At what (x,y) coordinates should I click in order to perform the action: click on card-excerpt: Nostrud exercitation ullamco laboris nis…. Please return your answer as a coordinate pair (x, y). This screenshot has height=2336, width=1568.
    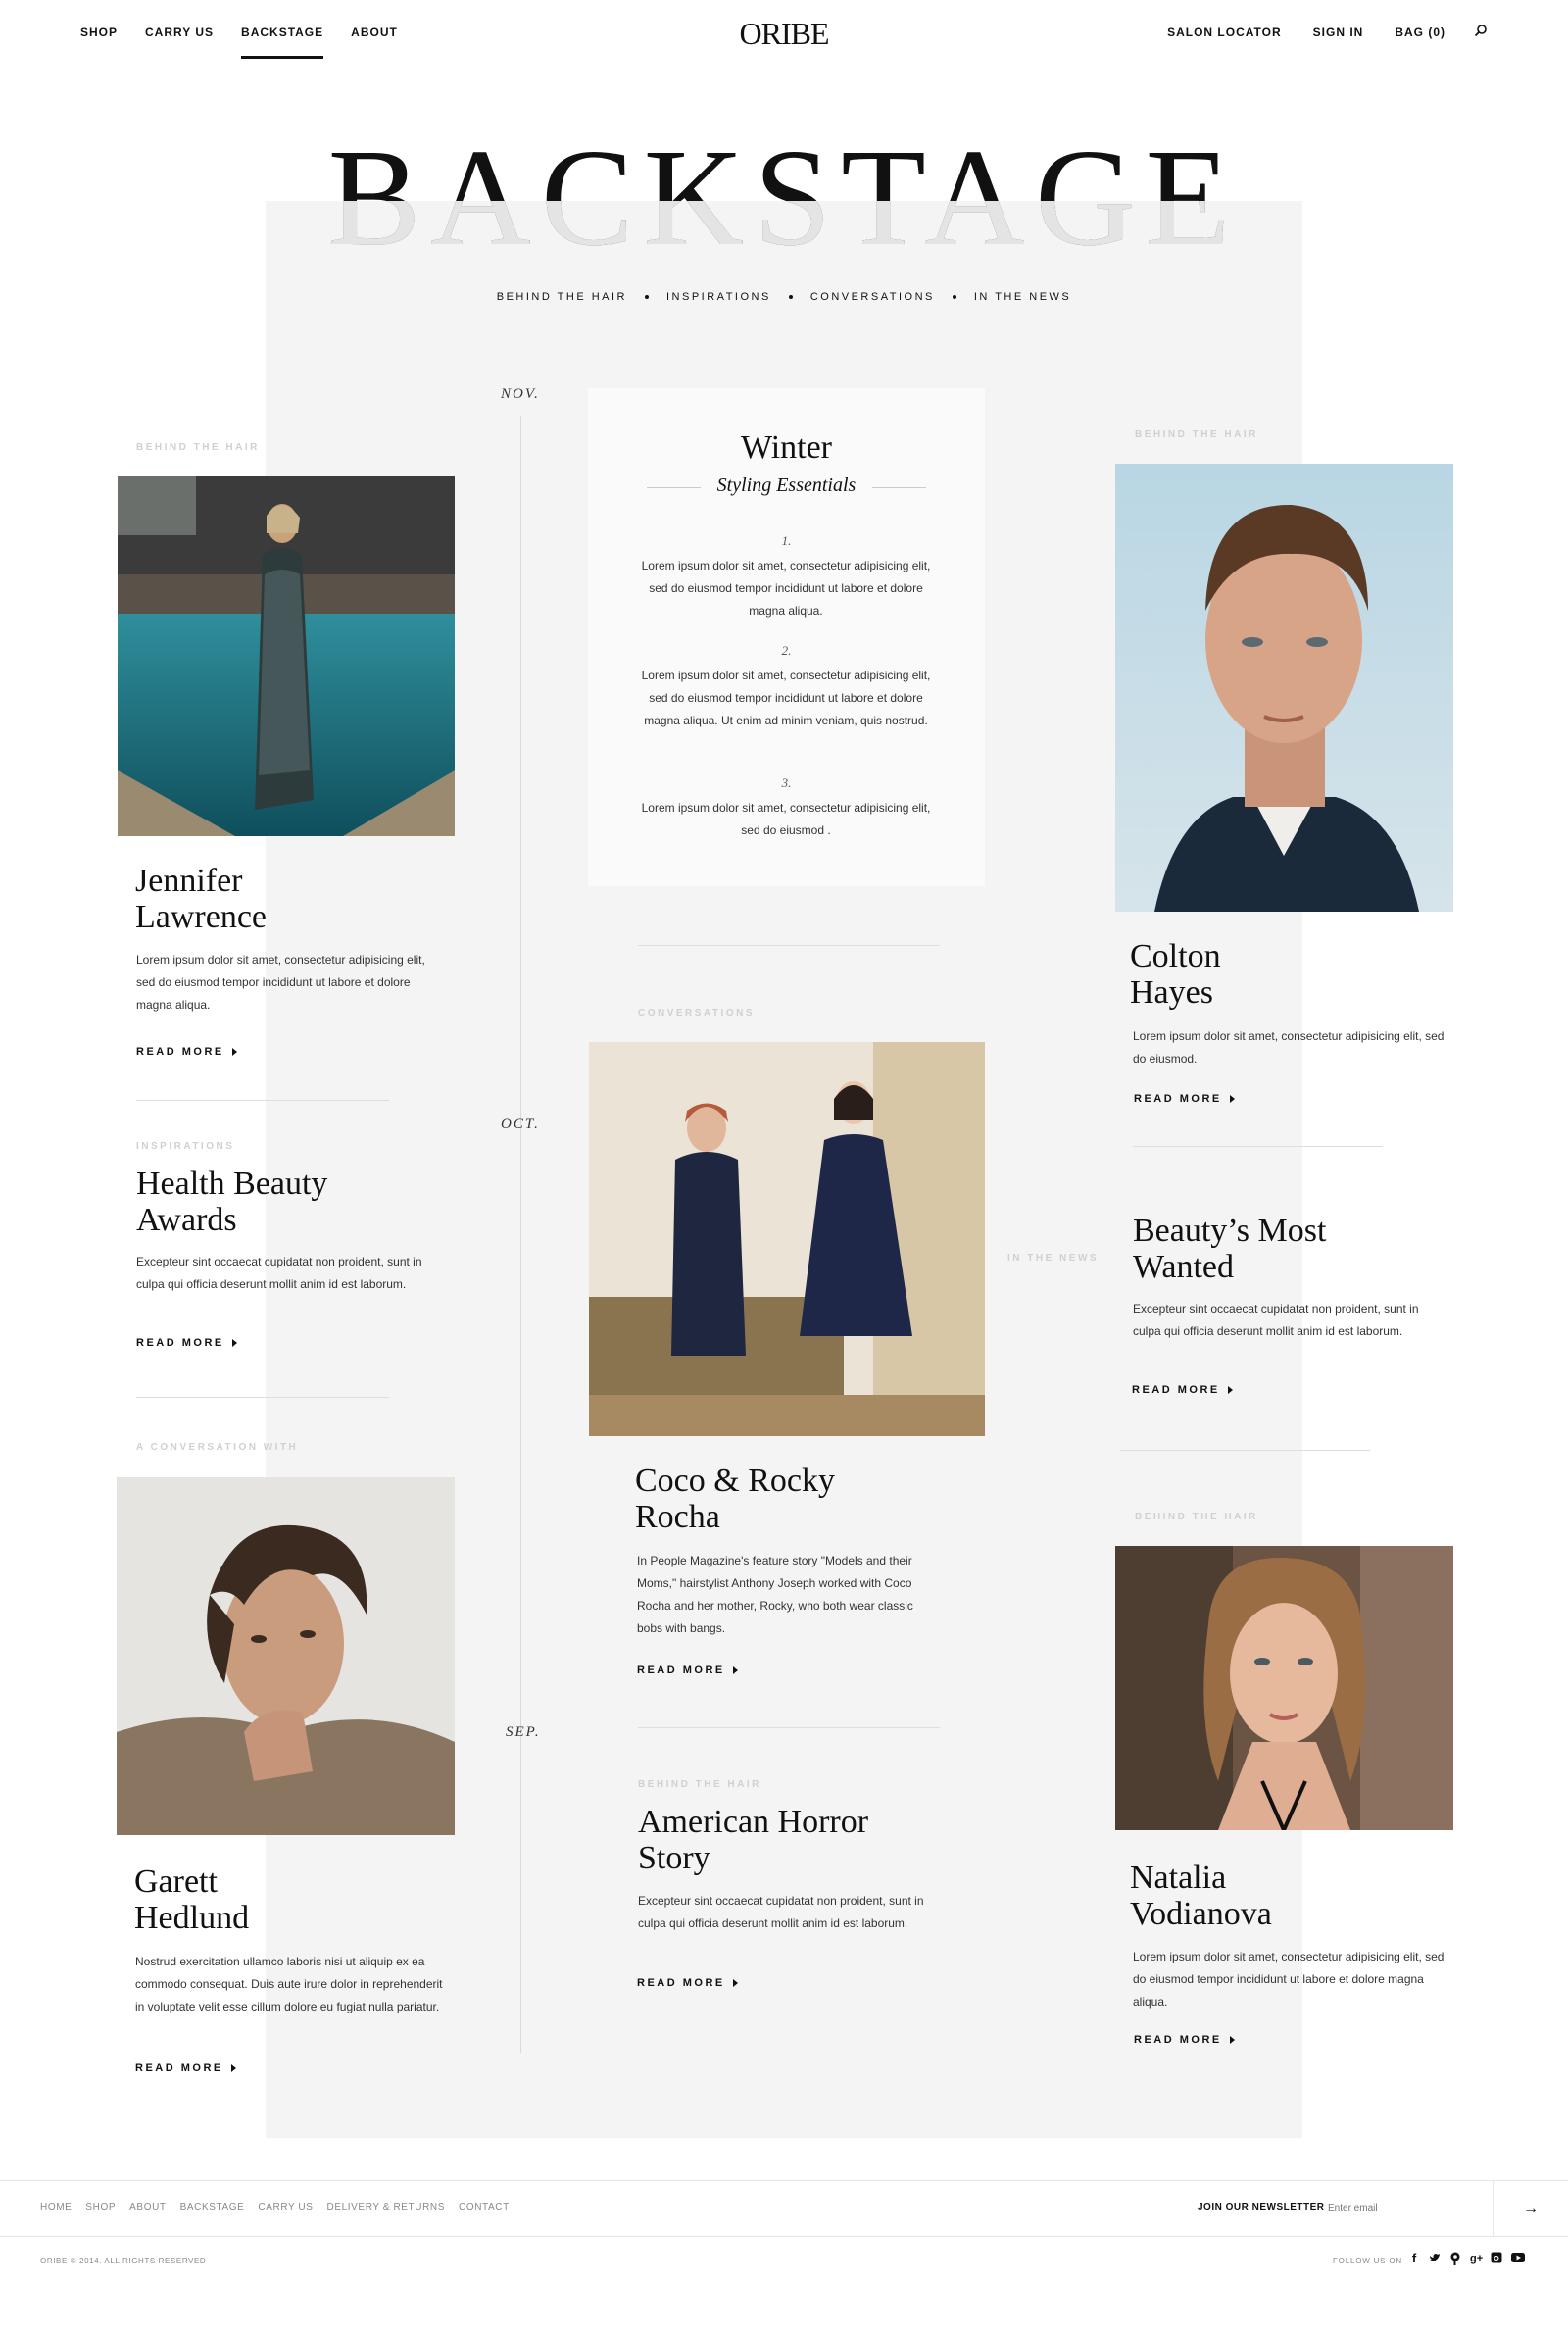
    Looking at the image, I should click on (289, 1984).